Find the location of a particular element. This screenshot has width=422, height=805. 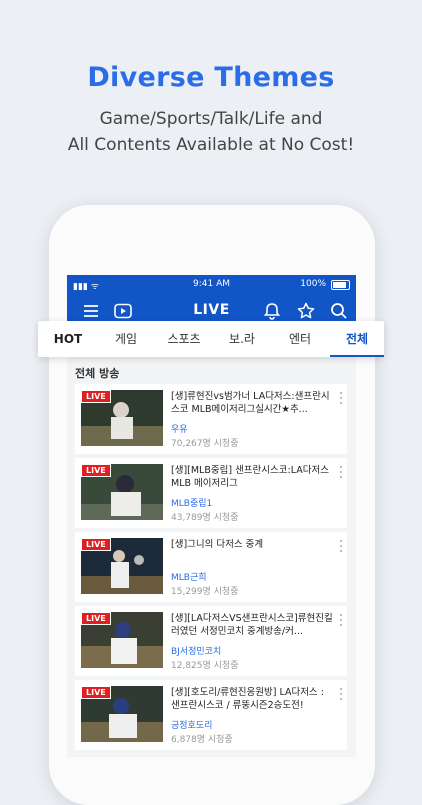

viewer-count: 15,299명 시청중 is located at coordinates (205, 592).